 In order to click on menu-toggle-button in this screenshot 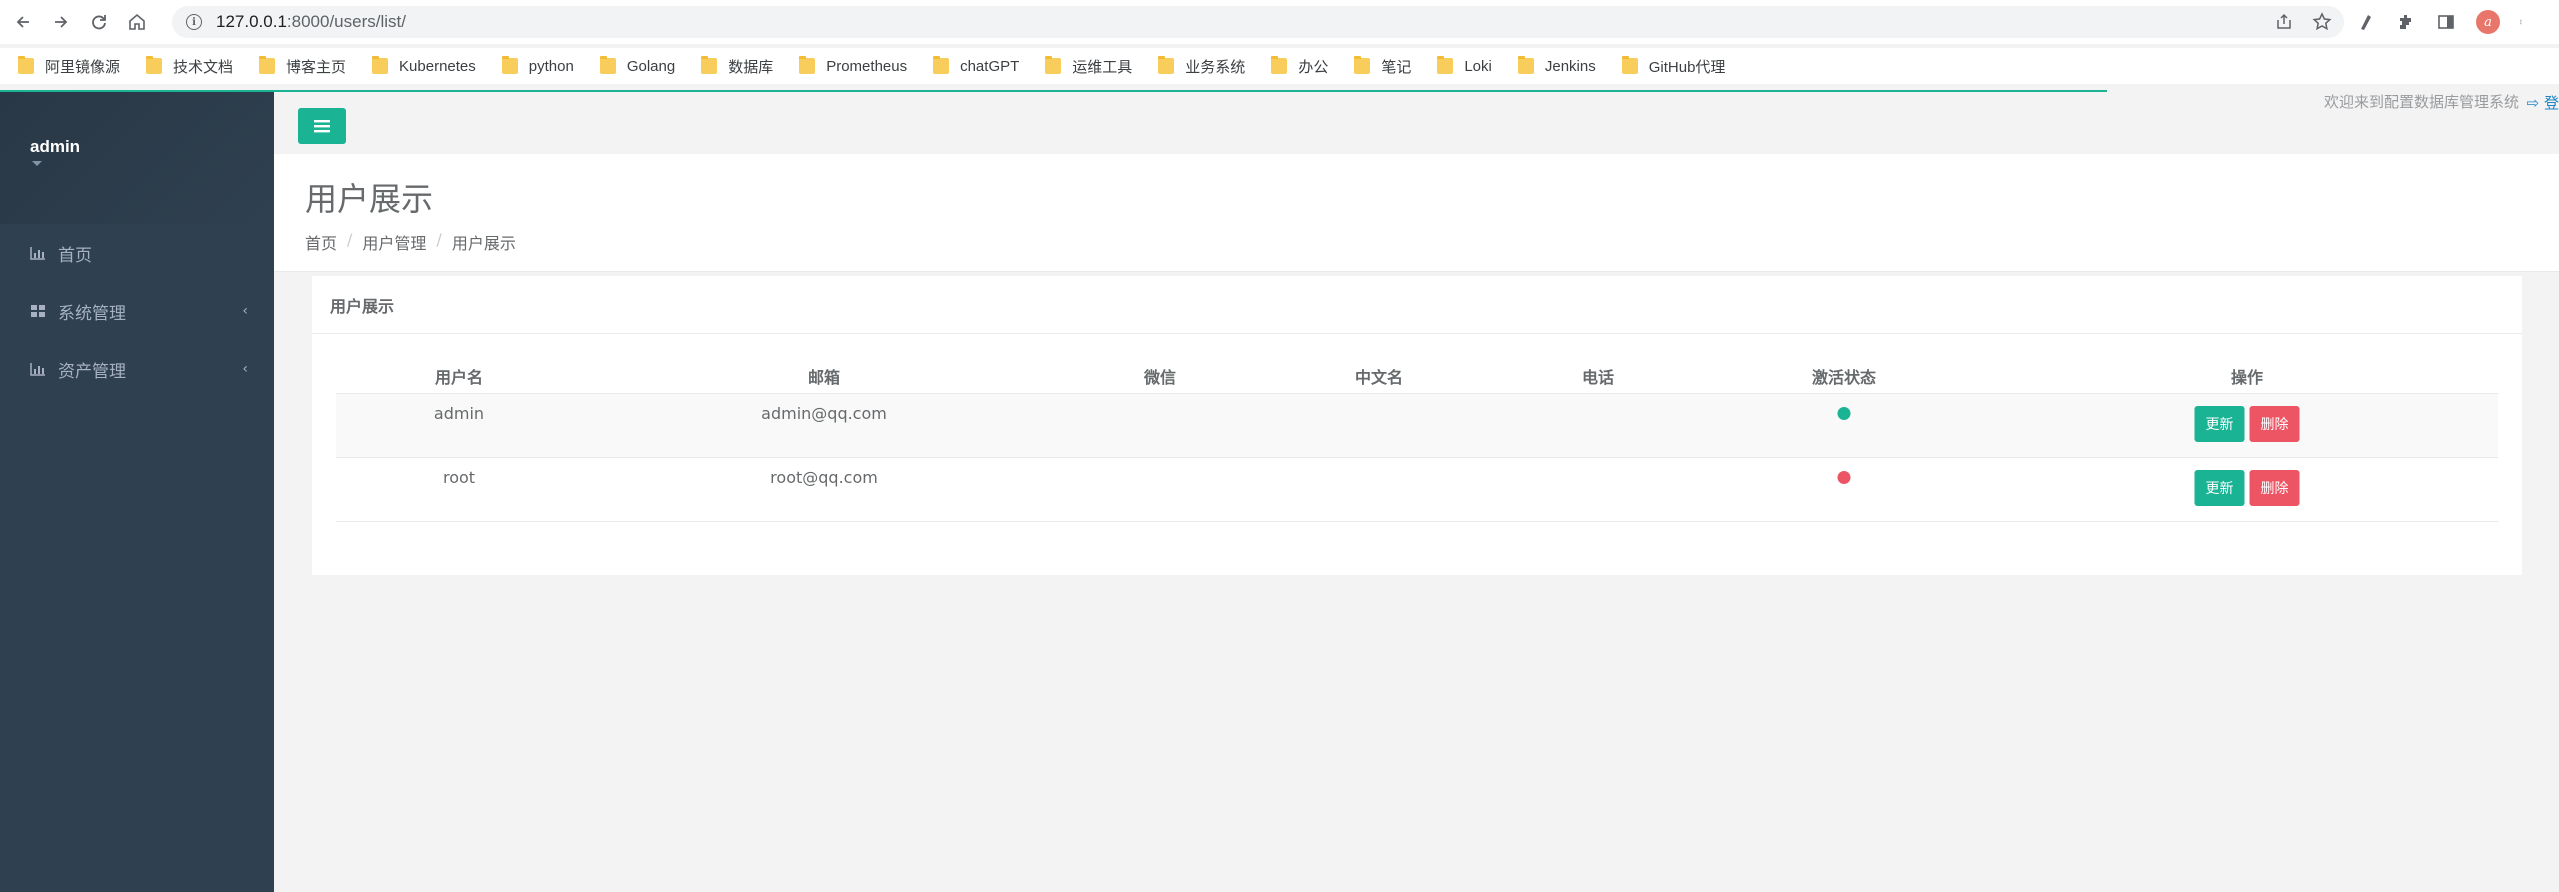, I will do `click(322, 126)`.